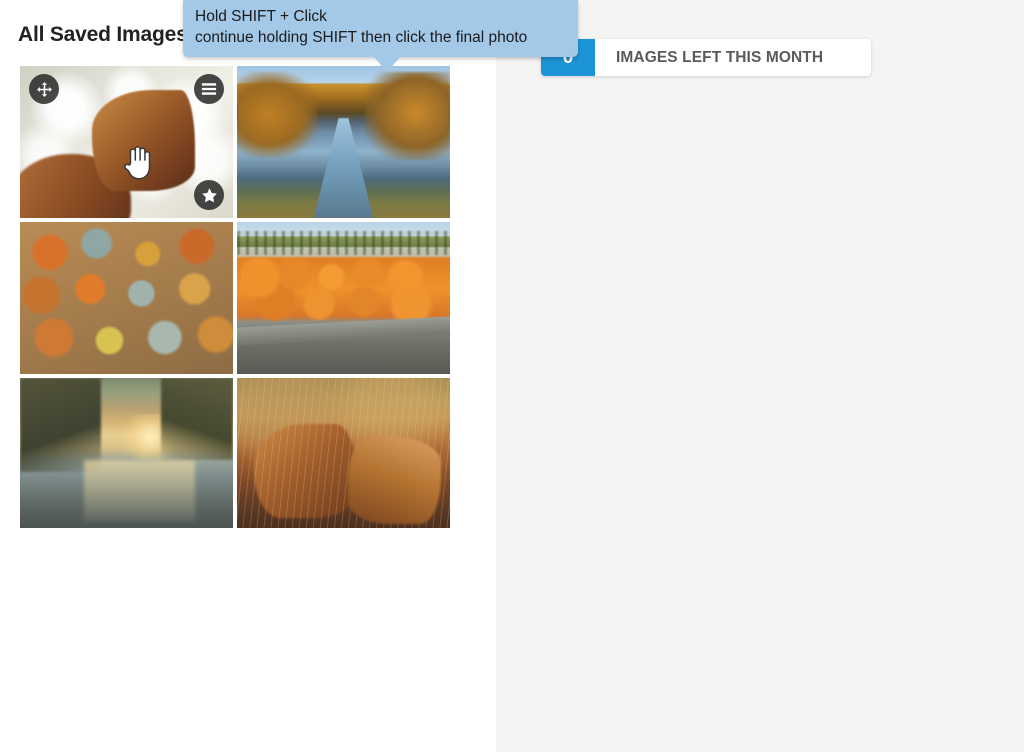 Image resolution: width=1024 pixels, height=752 pixels. What do you see at coordinates (139, 490) in the screenshot?
I see `thumb-water-reflection` at bounding box center [139, 490].